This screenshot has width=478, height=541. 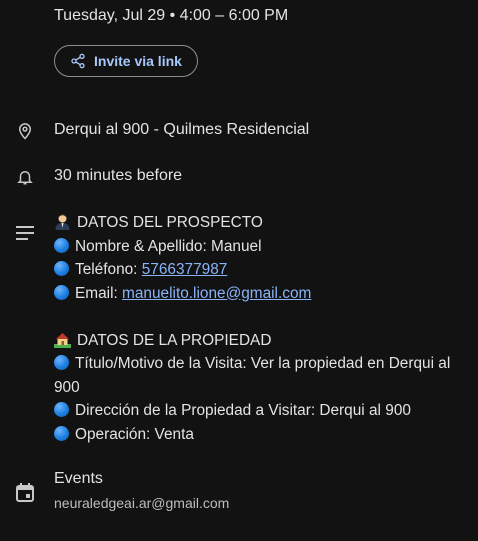 I want to click on heading-property-text: DATOS DE LA PROPIEDAD, so click(x=174, y=340).